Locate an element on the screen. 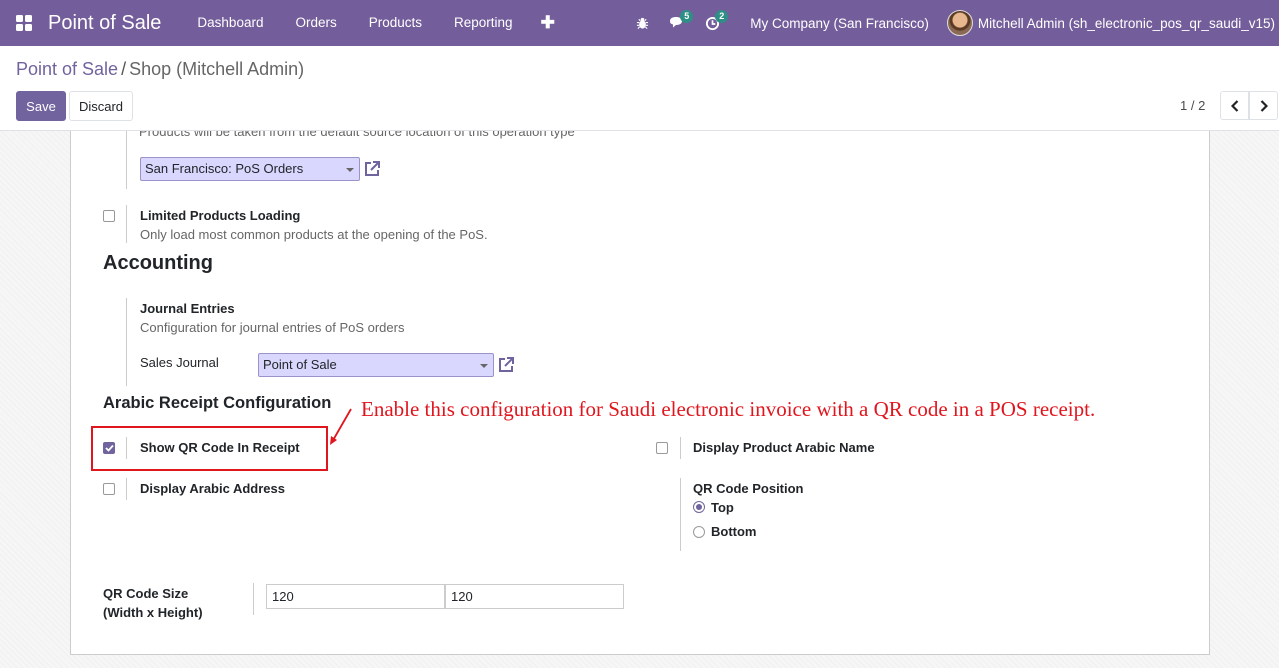  main-menu: Dashboard Orders Products Reporting is located at coordinates (354, 23).